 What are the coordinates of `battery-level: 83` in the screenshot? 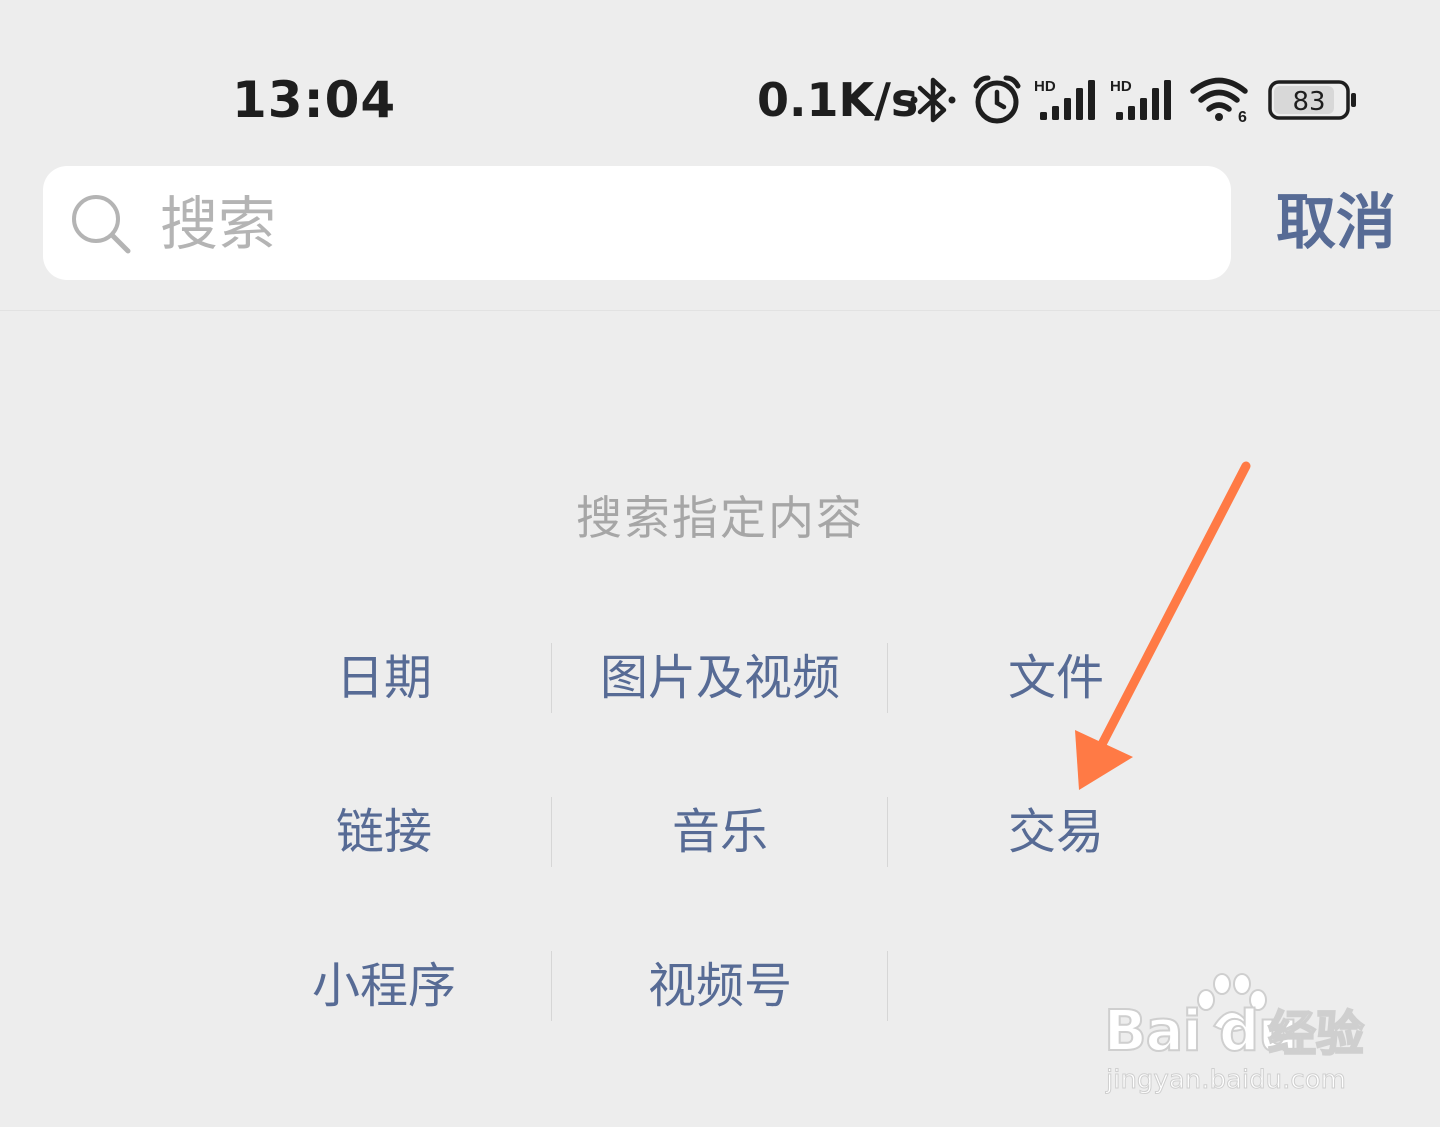 It's located at (1308, 102).